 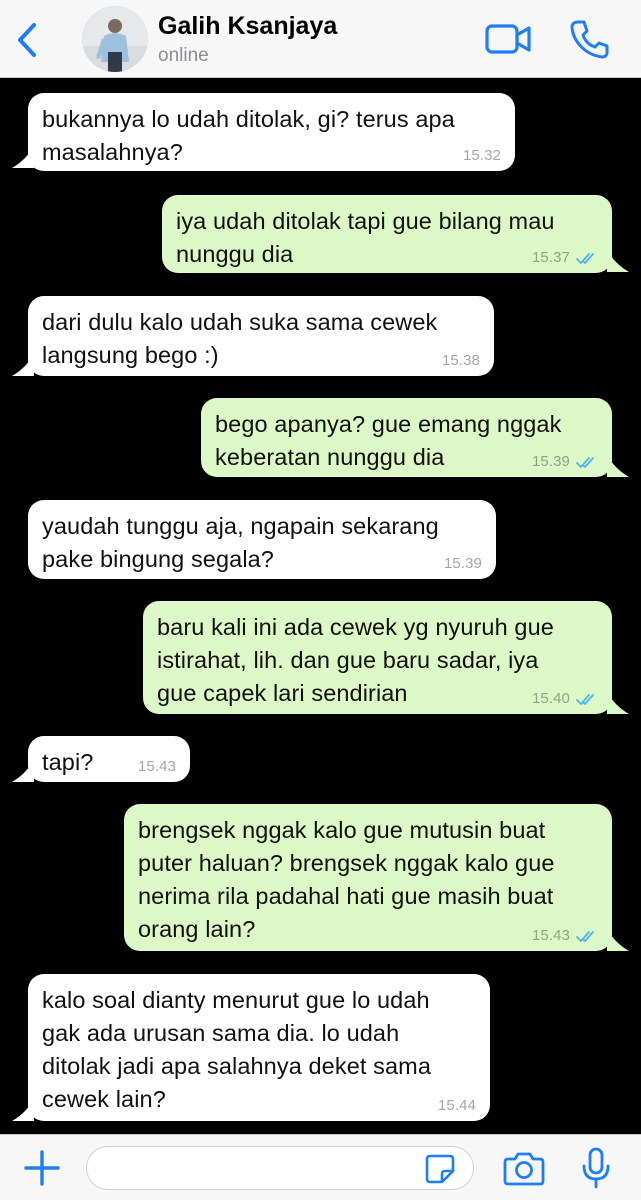 I want to click on microphone-icon, so click(x=596, y=1168).